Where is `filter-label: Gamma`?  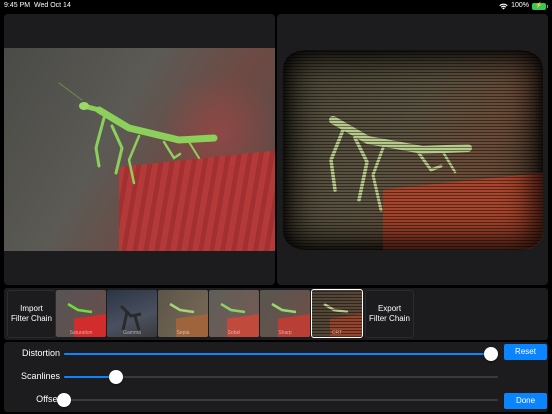 filter-label: Gamma is located at coordinates (132, 333).